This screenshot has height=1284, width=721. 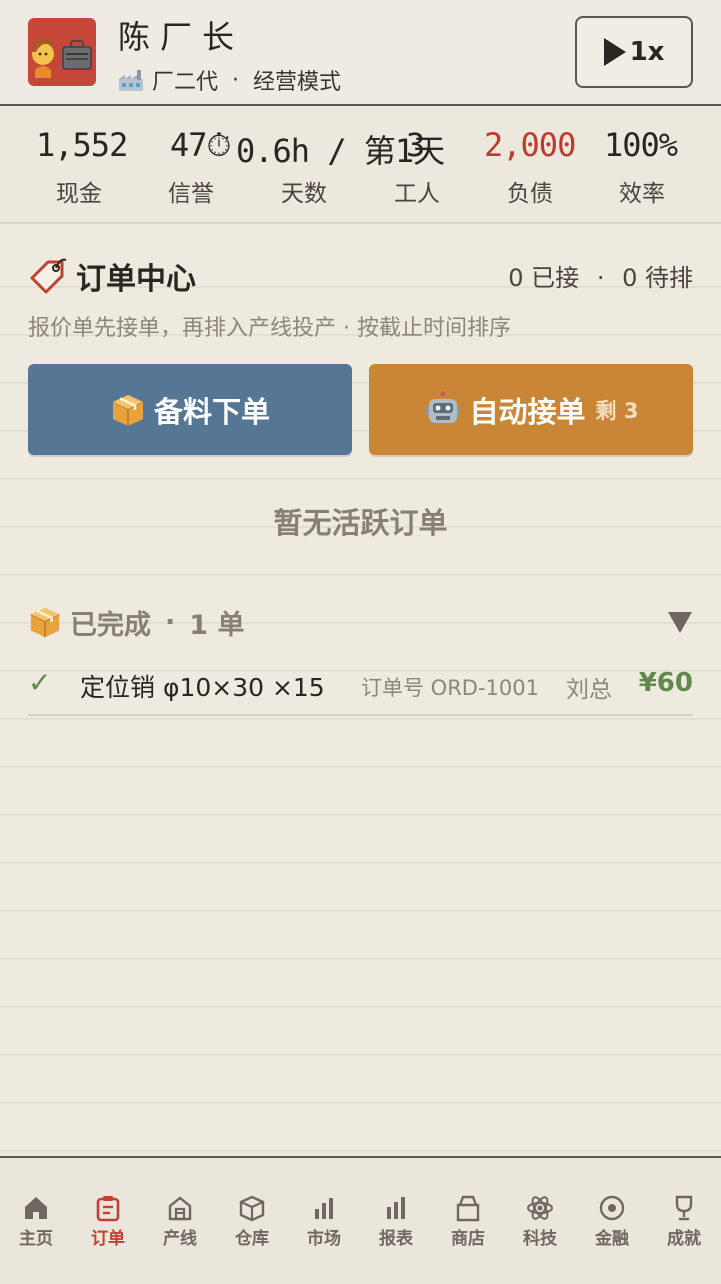 I want to click on stock-order-label: 备料下单, so click(x=211, y=411).